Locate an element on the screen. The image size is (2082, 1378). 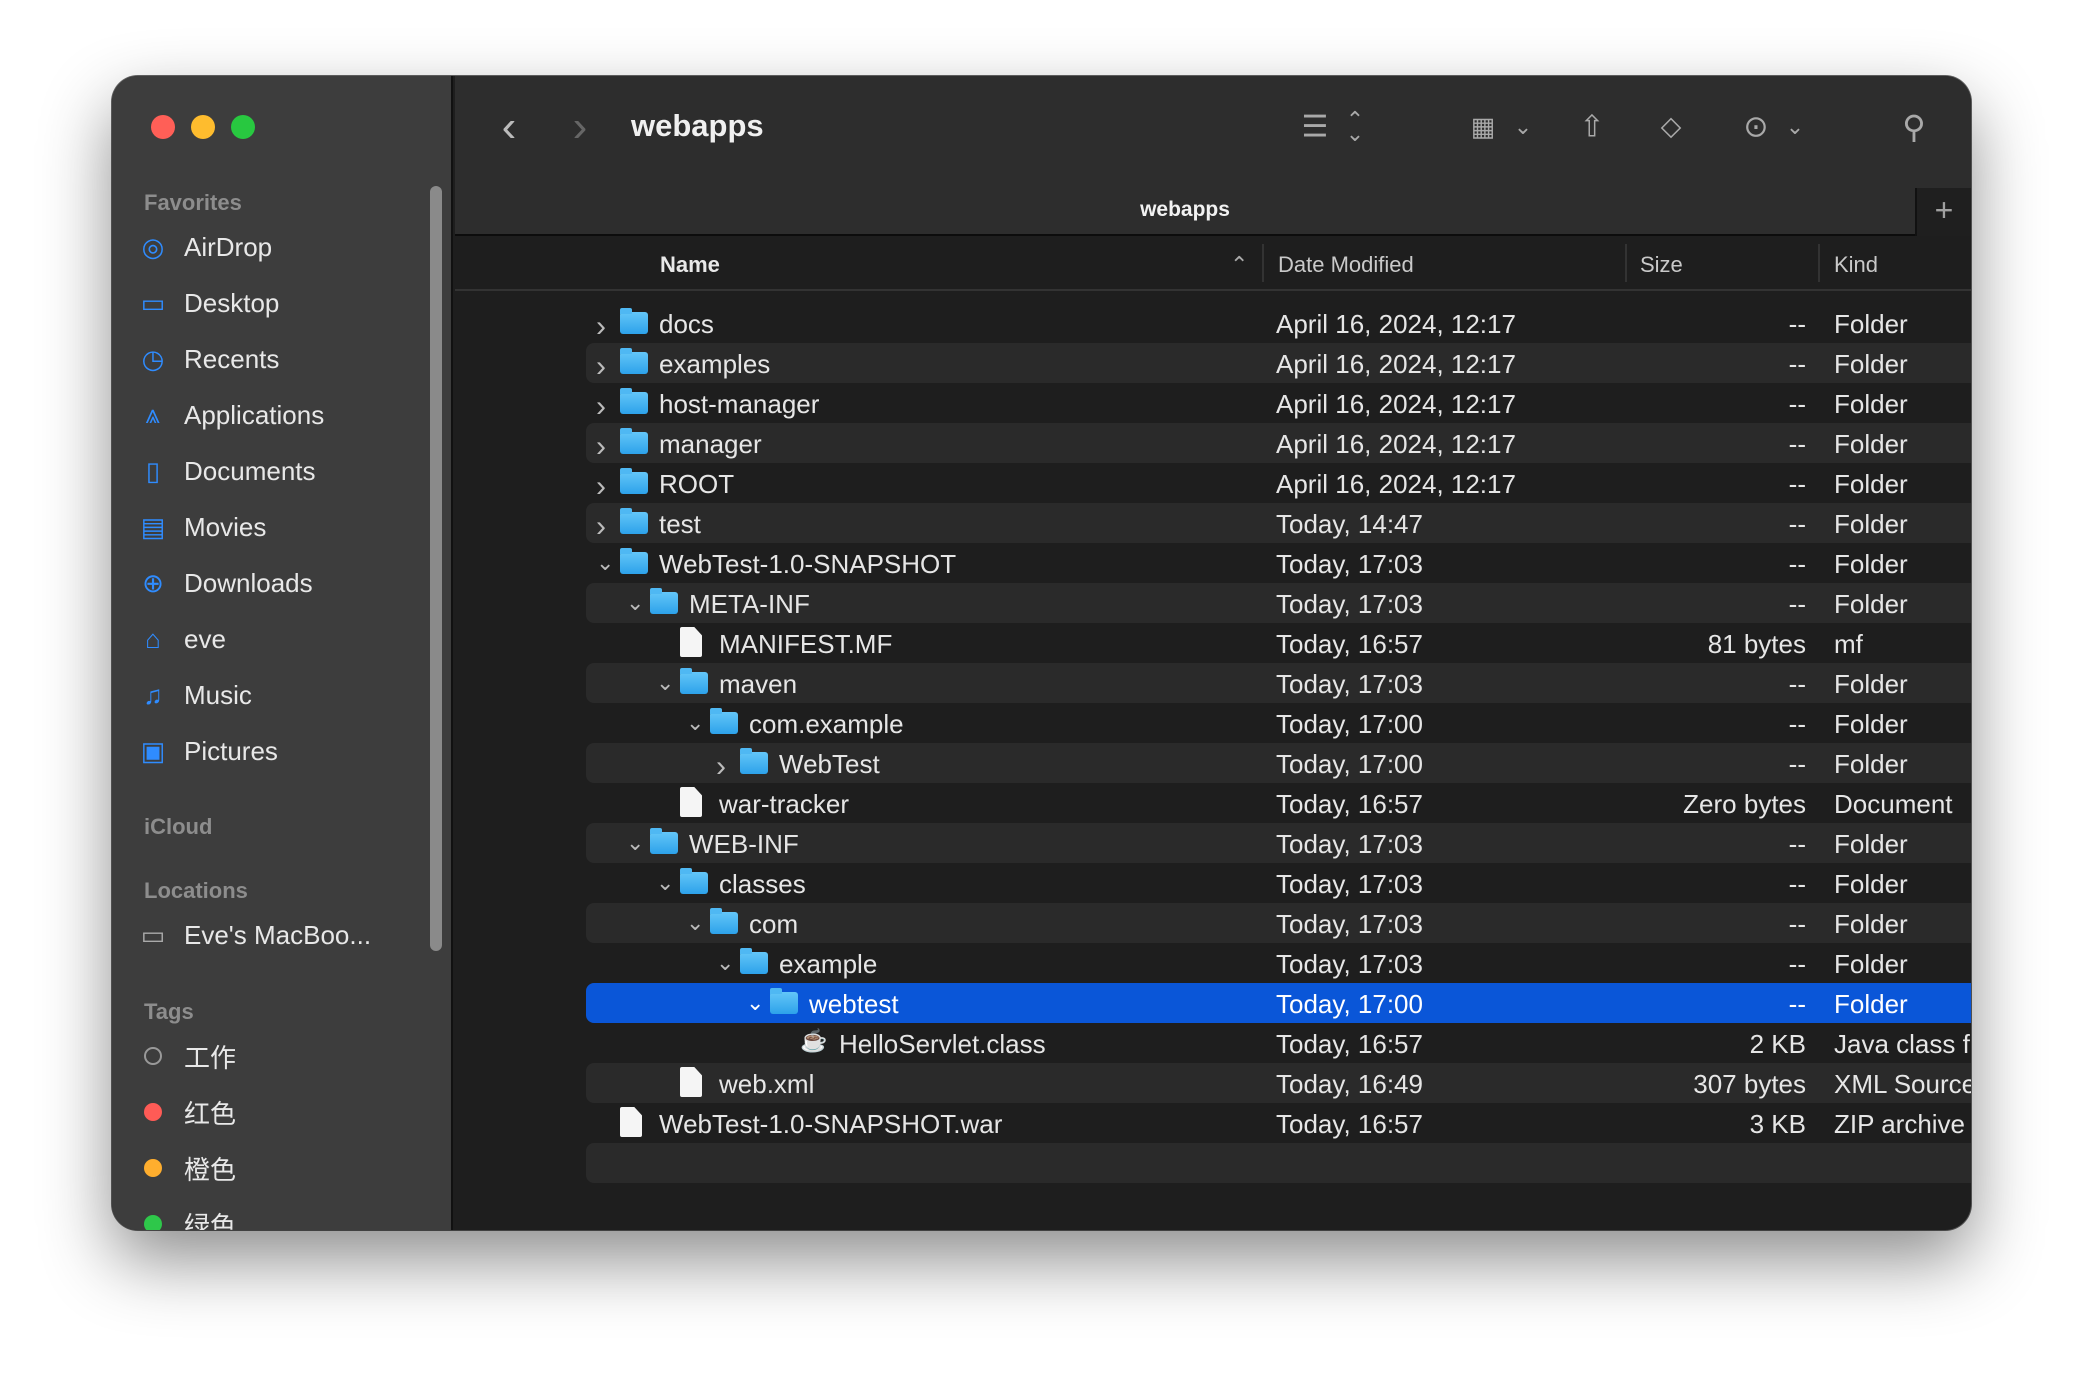
file-icon is located at coordinates (691, 1082).